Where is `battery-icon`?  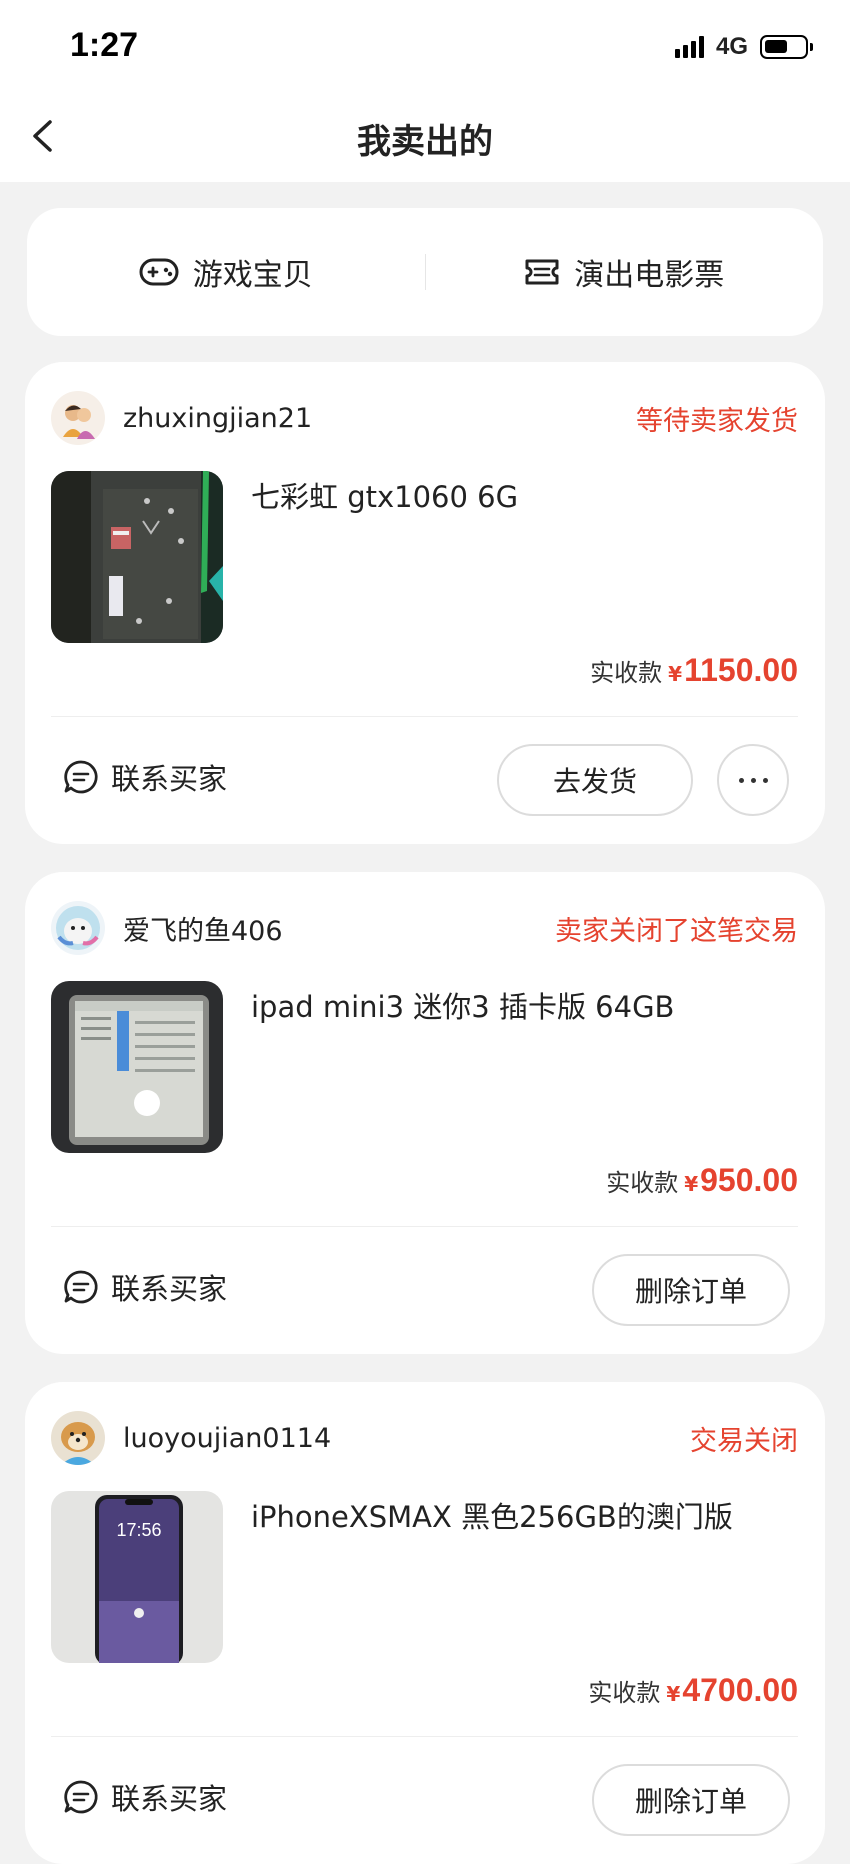
battery-icon is located at coordinates (786, 47).